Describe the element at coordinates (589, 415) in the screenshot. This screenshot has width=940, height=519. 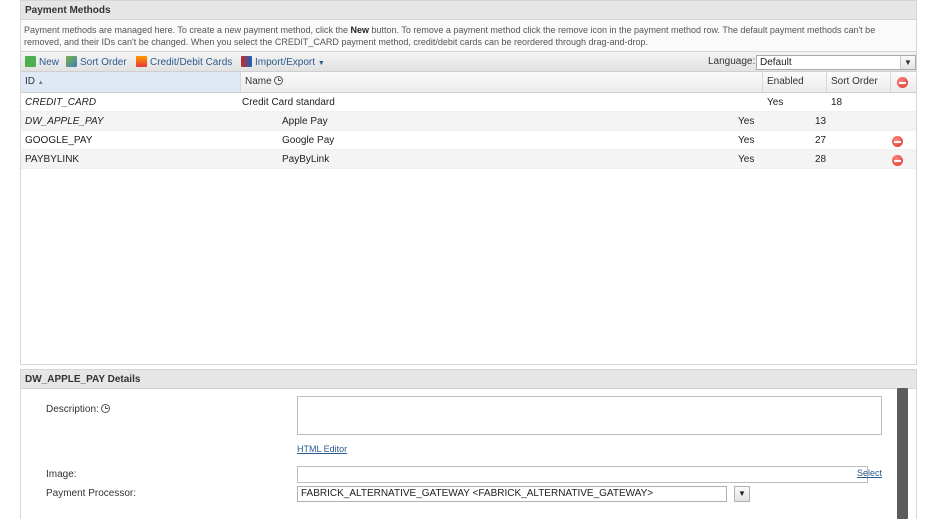
I see `description-textarea` at that location.